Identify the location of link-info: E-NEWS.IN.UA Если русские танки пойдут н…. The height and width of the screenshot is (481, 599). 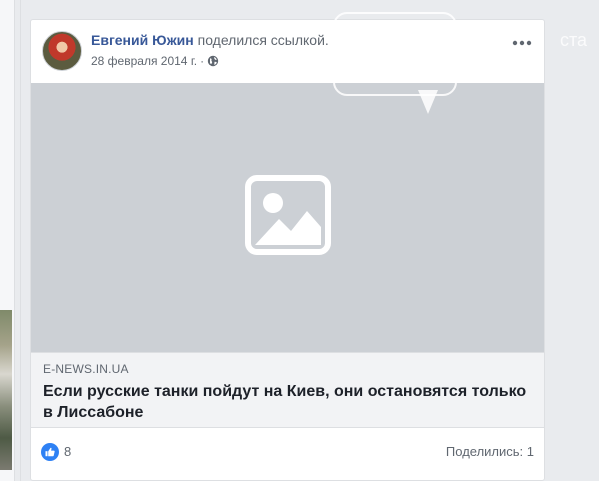
(287, 390).